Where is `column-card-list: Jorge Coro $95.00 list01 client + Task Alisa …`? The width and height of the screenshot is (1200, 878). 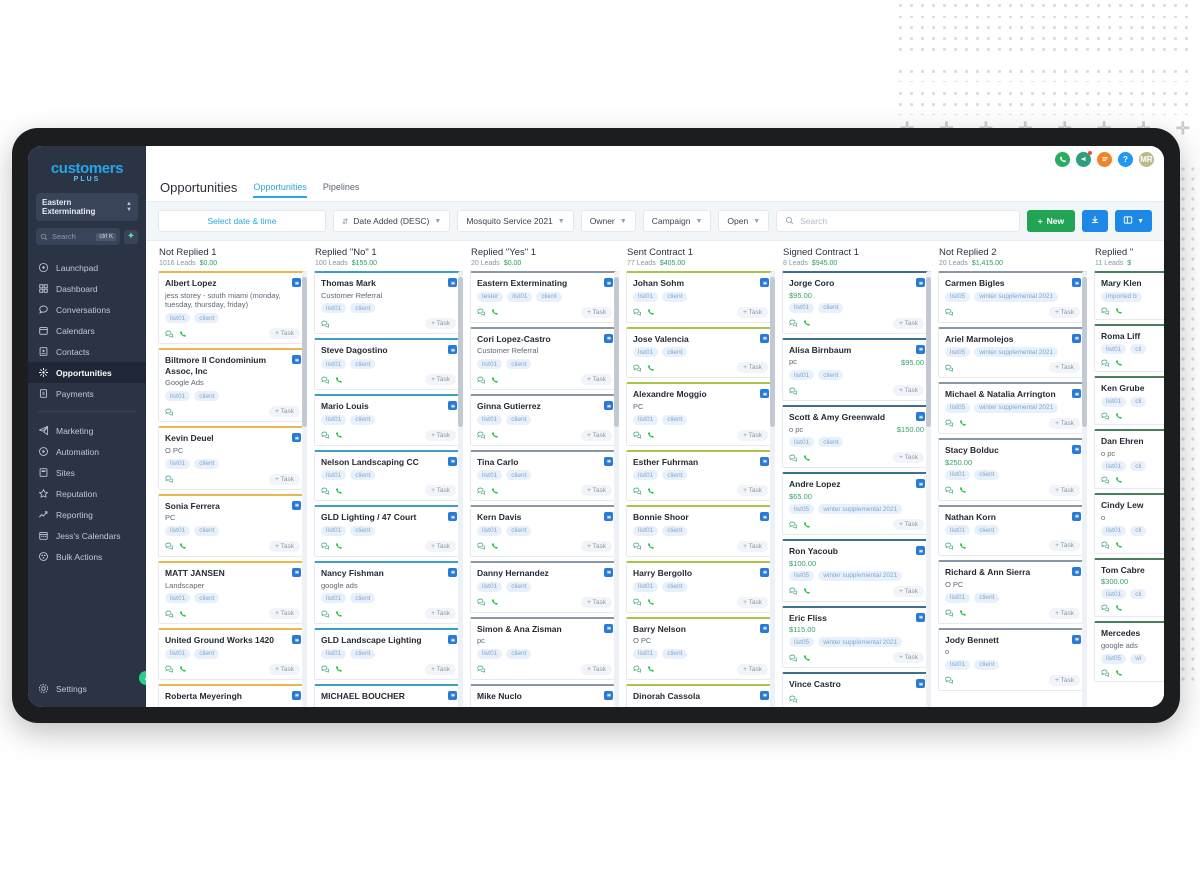 column-card-list: Jorge Coro $95.00 list01 client + Task Alisa … is located at coordinates (856, 489).